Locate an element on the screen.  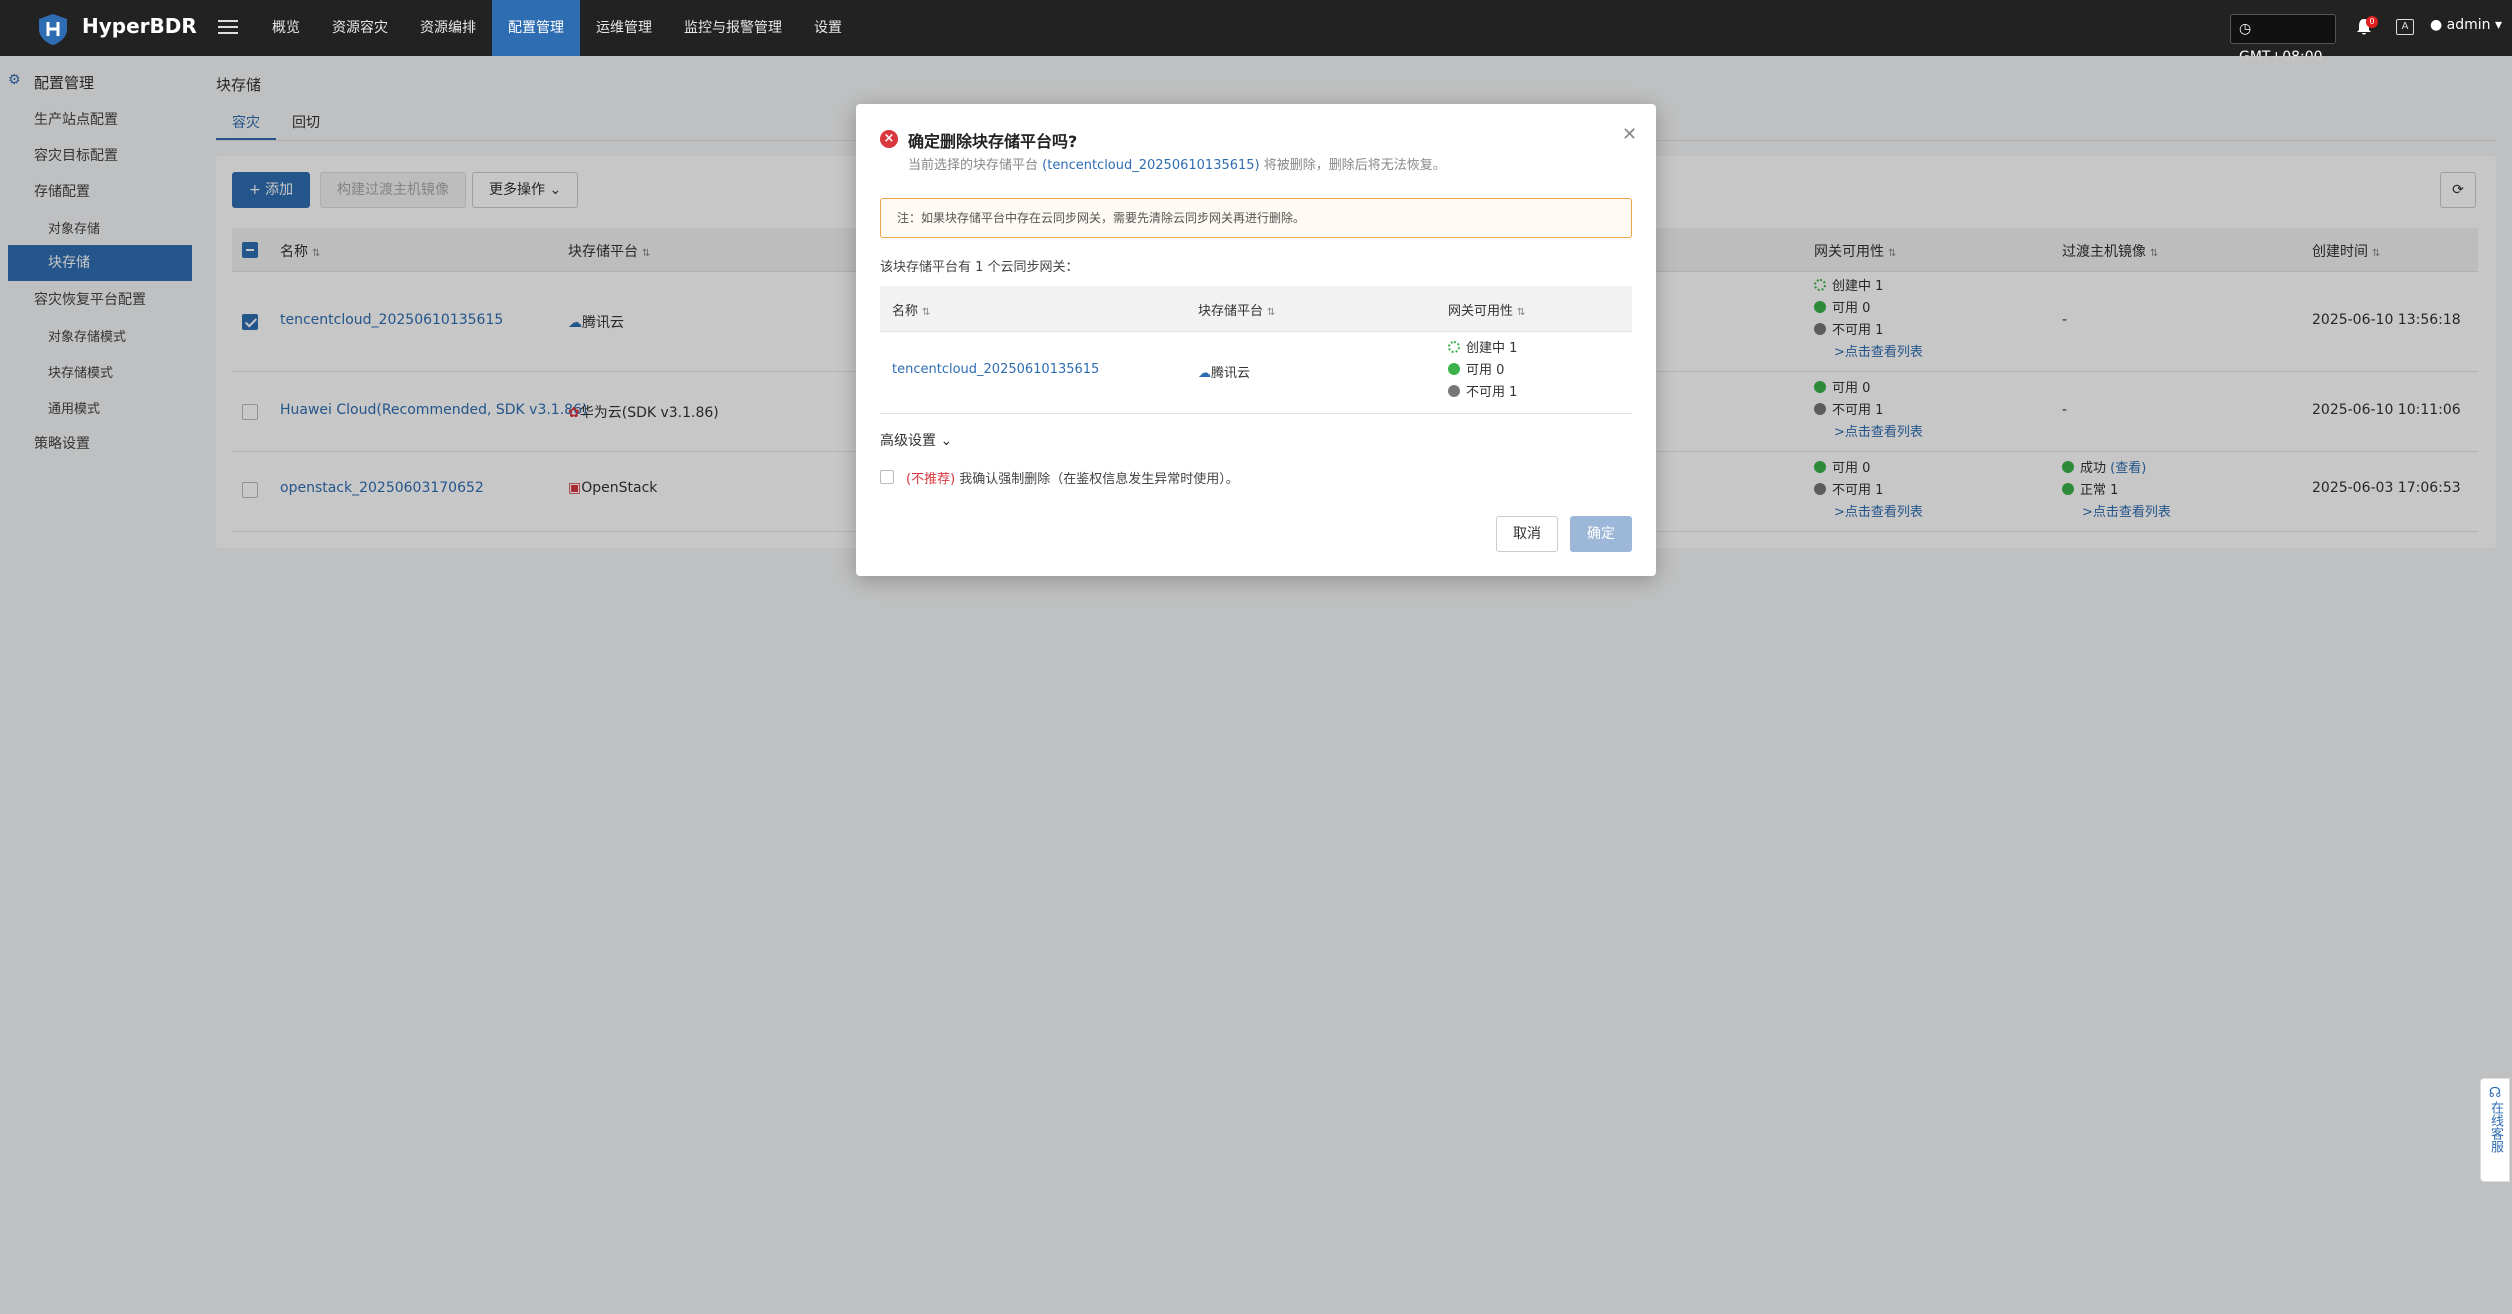
unavailable-icon is located at coordinates (1454, 391).